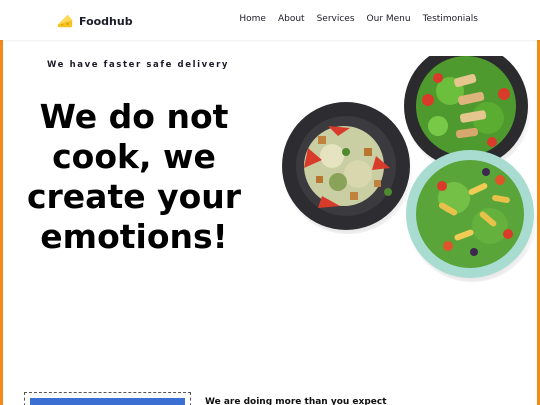 Image resolution: width=540 pixels, height=405 pixels. Describe the element at coordinates (389, 19) in the screenshot. I see `nav-our-menu: Our Menu` at that location.